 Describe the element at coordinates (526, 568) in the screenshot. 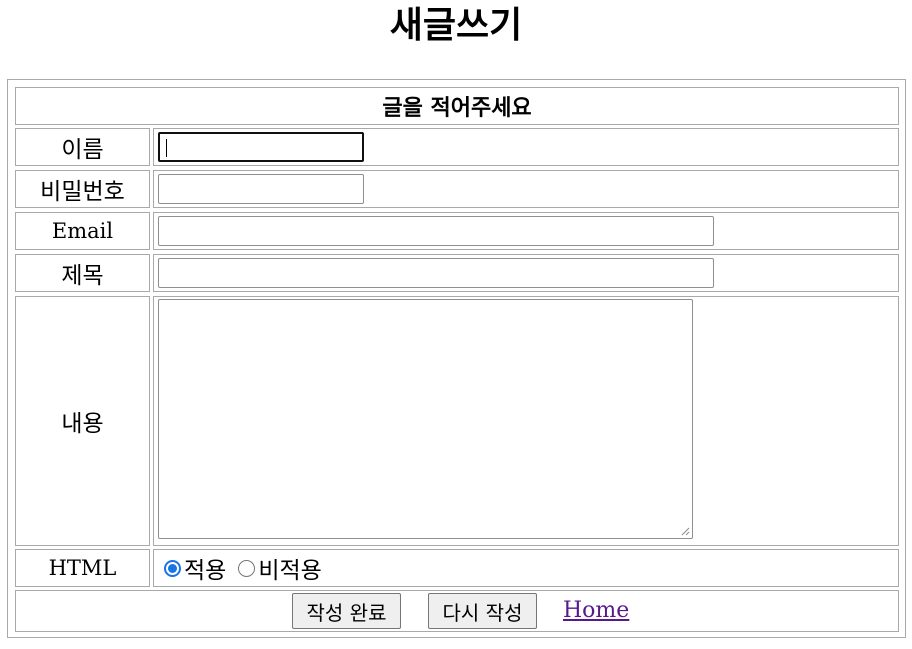

I see `html-option-cell: 적용 비적용` at that location.